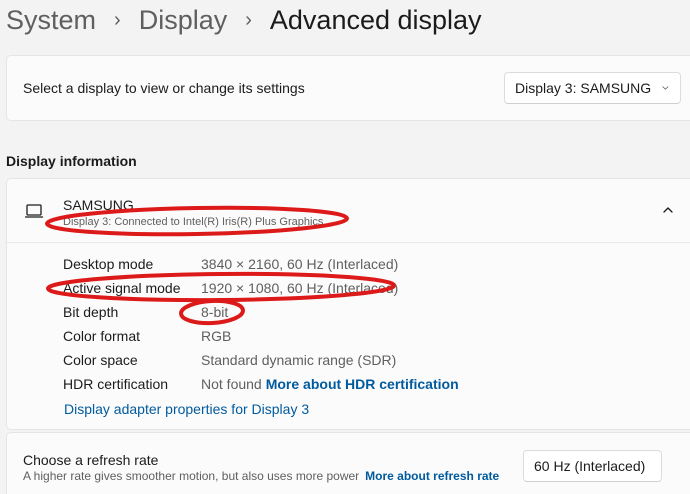 The image size is (690, 494). Describe the element at coordinates (231, 384) in the screenshot. I see `property-value: Not found` at that location.